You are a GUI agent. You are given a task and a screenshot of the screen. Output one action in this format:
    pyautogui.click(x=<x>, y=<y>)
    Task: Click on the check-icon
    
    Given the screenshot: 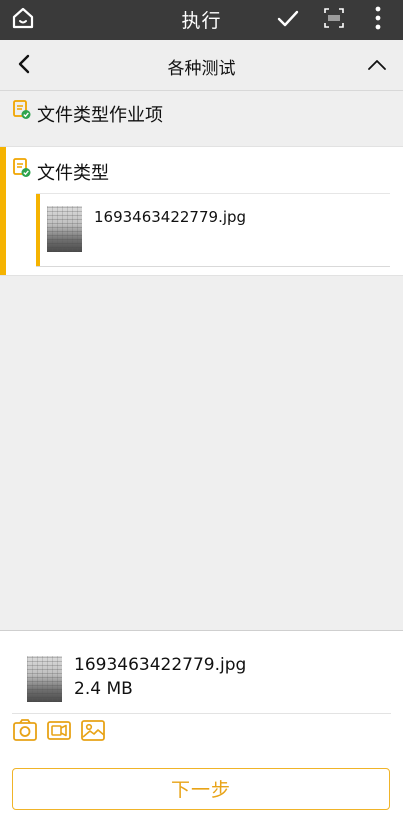 What is the action you would take?
    pyautogui.click(x=288, y=19)
    